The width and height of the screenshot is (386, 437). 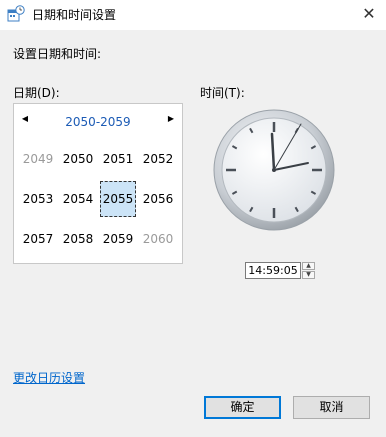 I want to click on year-cell-selected: 2055, so click(x=118, y=199).